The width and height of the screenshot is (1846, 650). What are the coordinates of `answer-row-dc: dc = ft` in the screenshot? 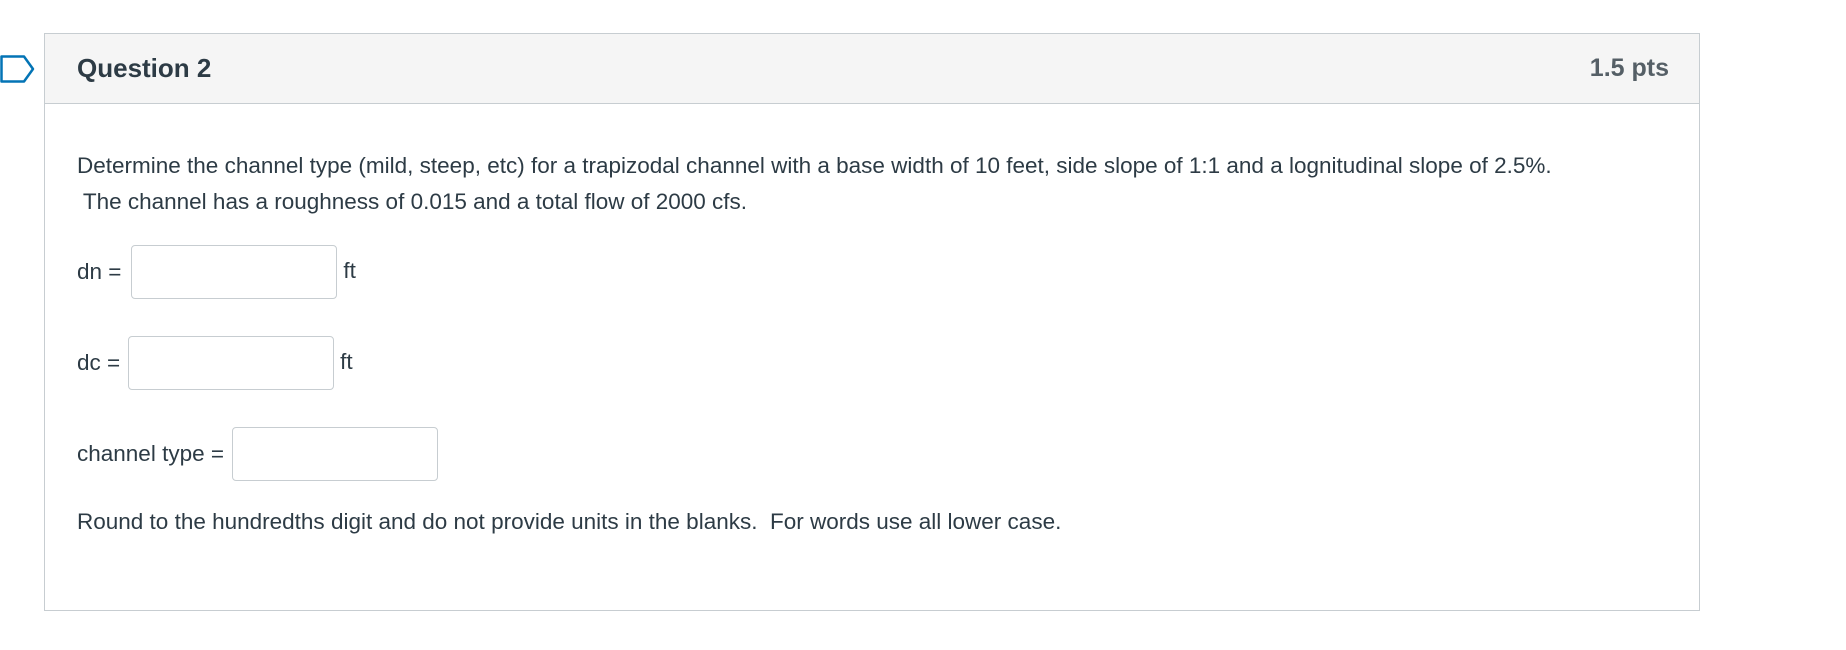 It's located at (215, 363).